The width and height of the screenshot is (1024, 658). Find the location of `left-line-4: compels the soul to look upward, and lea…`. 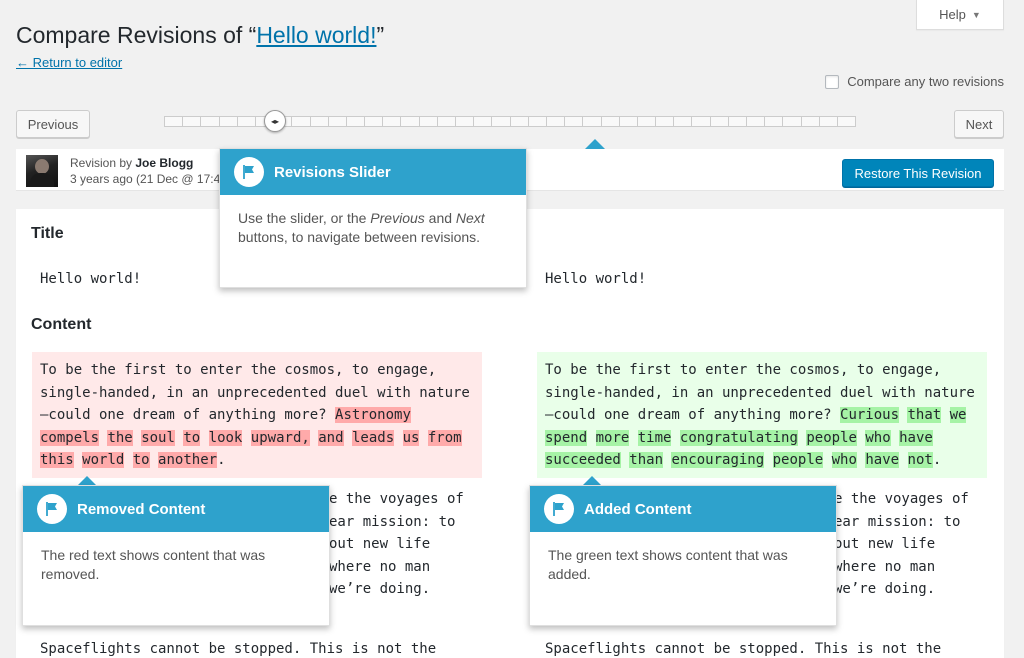

left-line-4: compels the soul to look upward, and lea… is located at coordinates (251, 438).